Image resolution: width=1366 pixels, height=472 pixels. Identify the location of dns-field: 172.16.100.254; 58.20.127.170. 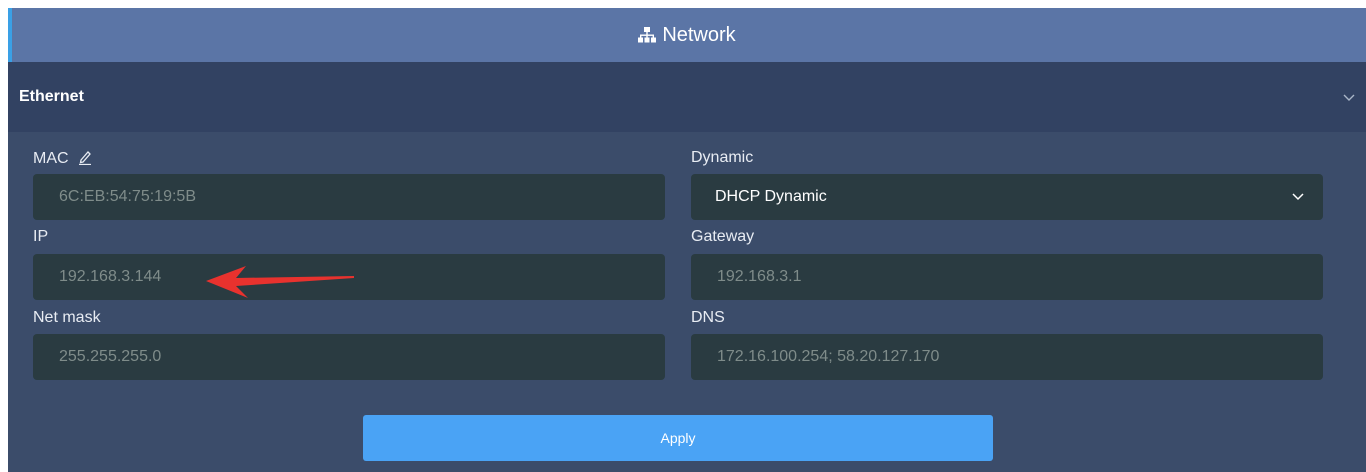
(1007, 357).